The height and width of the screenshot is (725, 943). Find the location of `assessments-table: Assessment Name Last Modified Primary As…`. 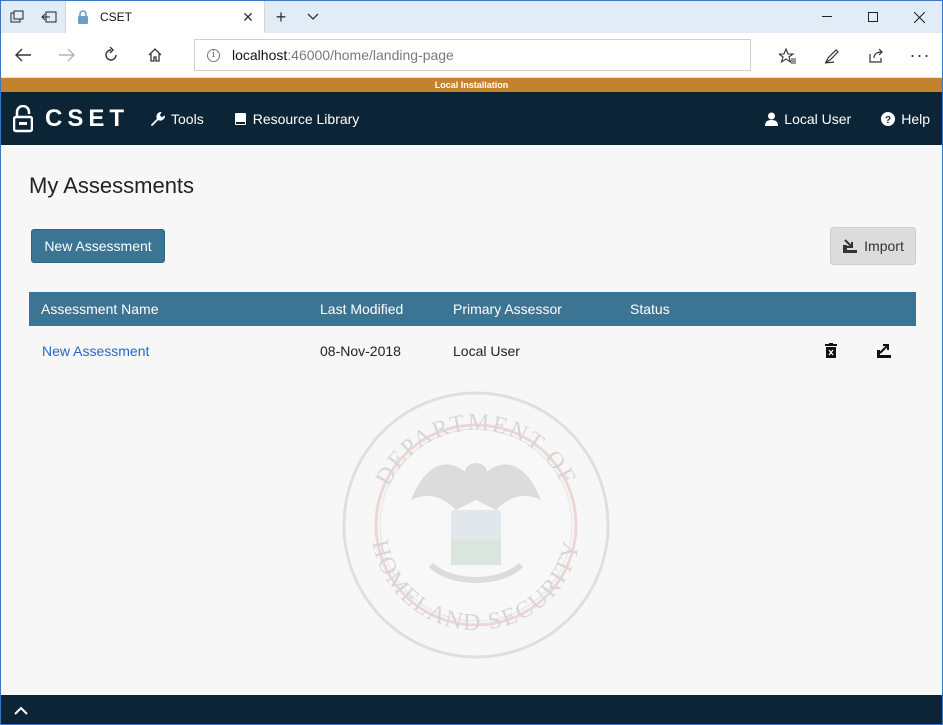

assessments-table: Assessment Name Last Modified Primary As… is located at coordinates (472, 333).